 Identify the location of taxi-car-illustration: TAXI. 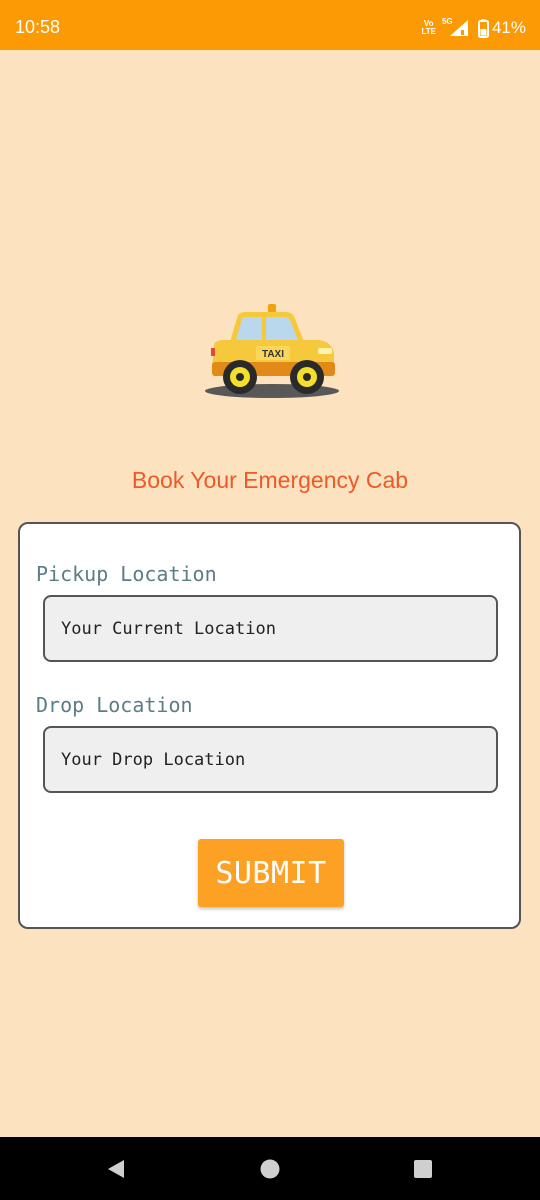
(272, 350).